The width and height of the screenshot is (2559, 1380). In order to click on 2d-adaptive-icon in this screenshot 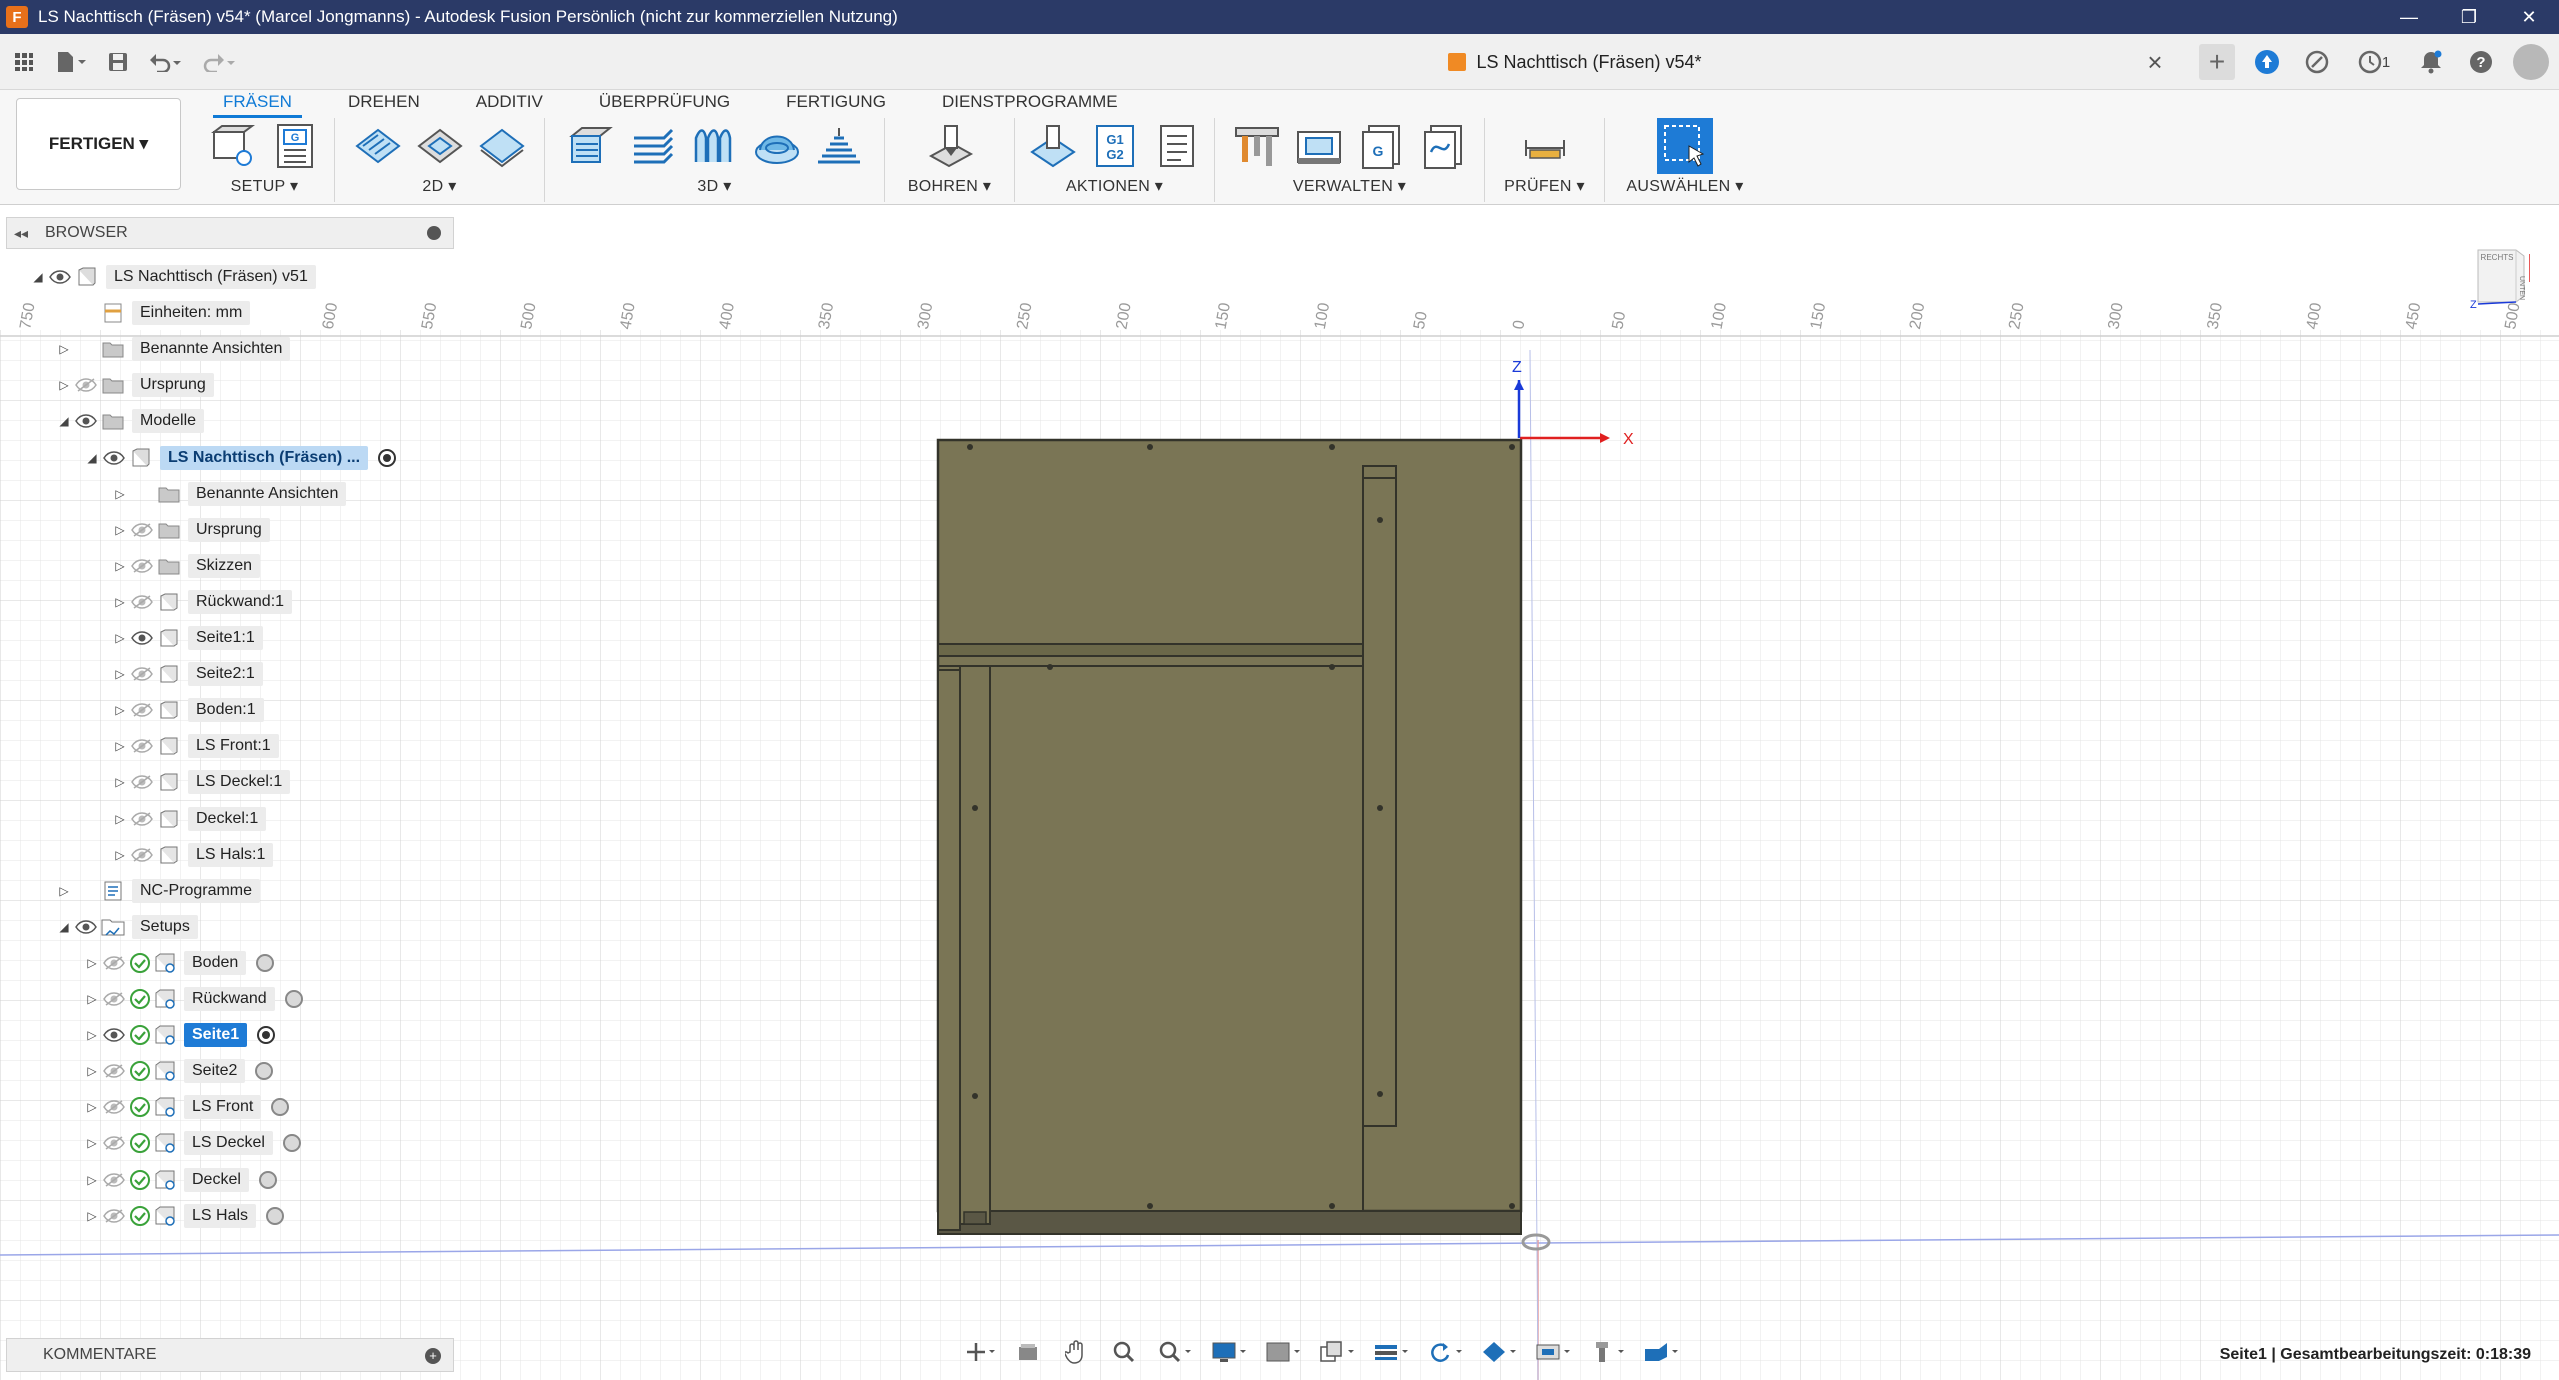, I will do `click(378, 146)`.